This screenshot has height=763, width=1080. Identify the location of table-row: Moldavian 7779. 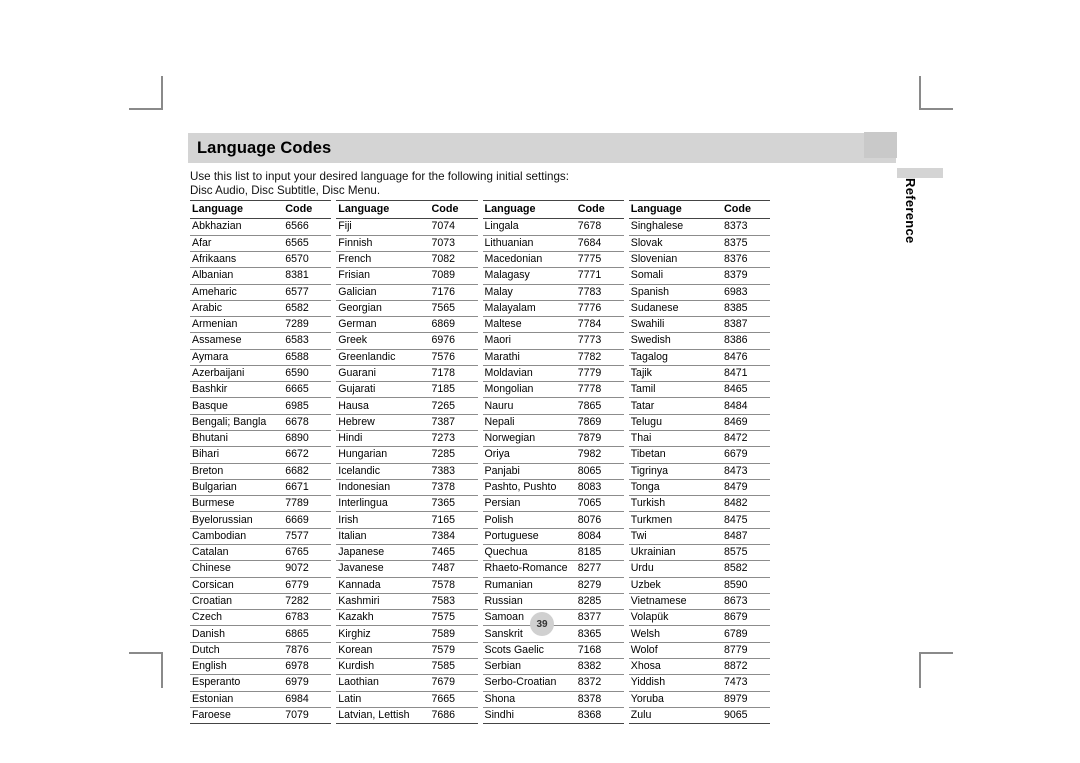
(553, 373).